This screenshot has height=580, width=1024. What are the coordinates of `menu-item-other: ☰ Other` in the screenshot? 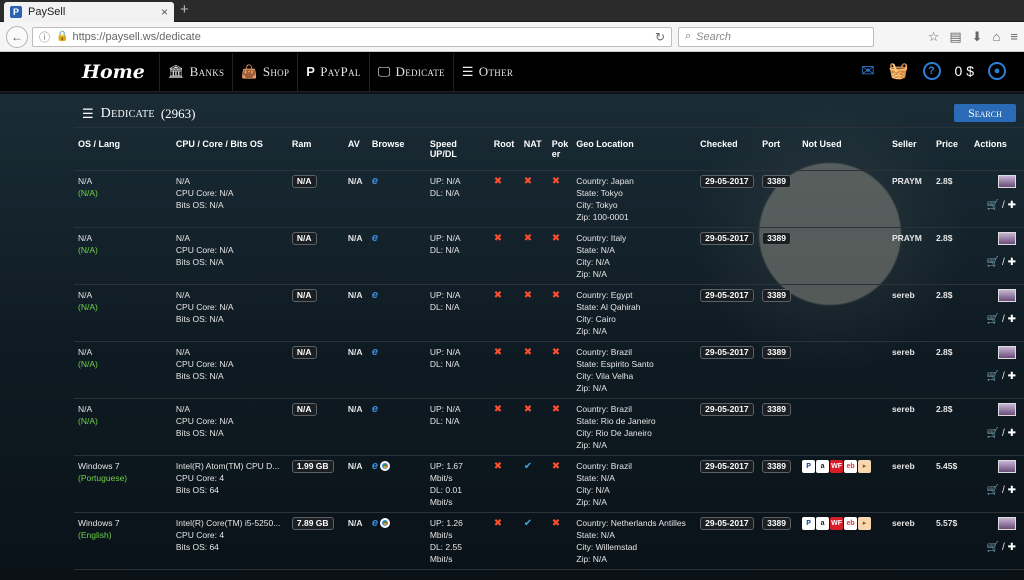 It's located at (486, 71).